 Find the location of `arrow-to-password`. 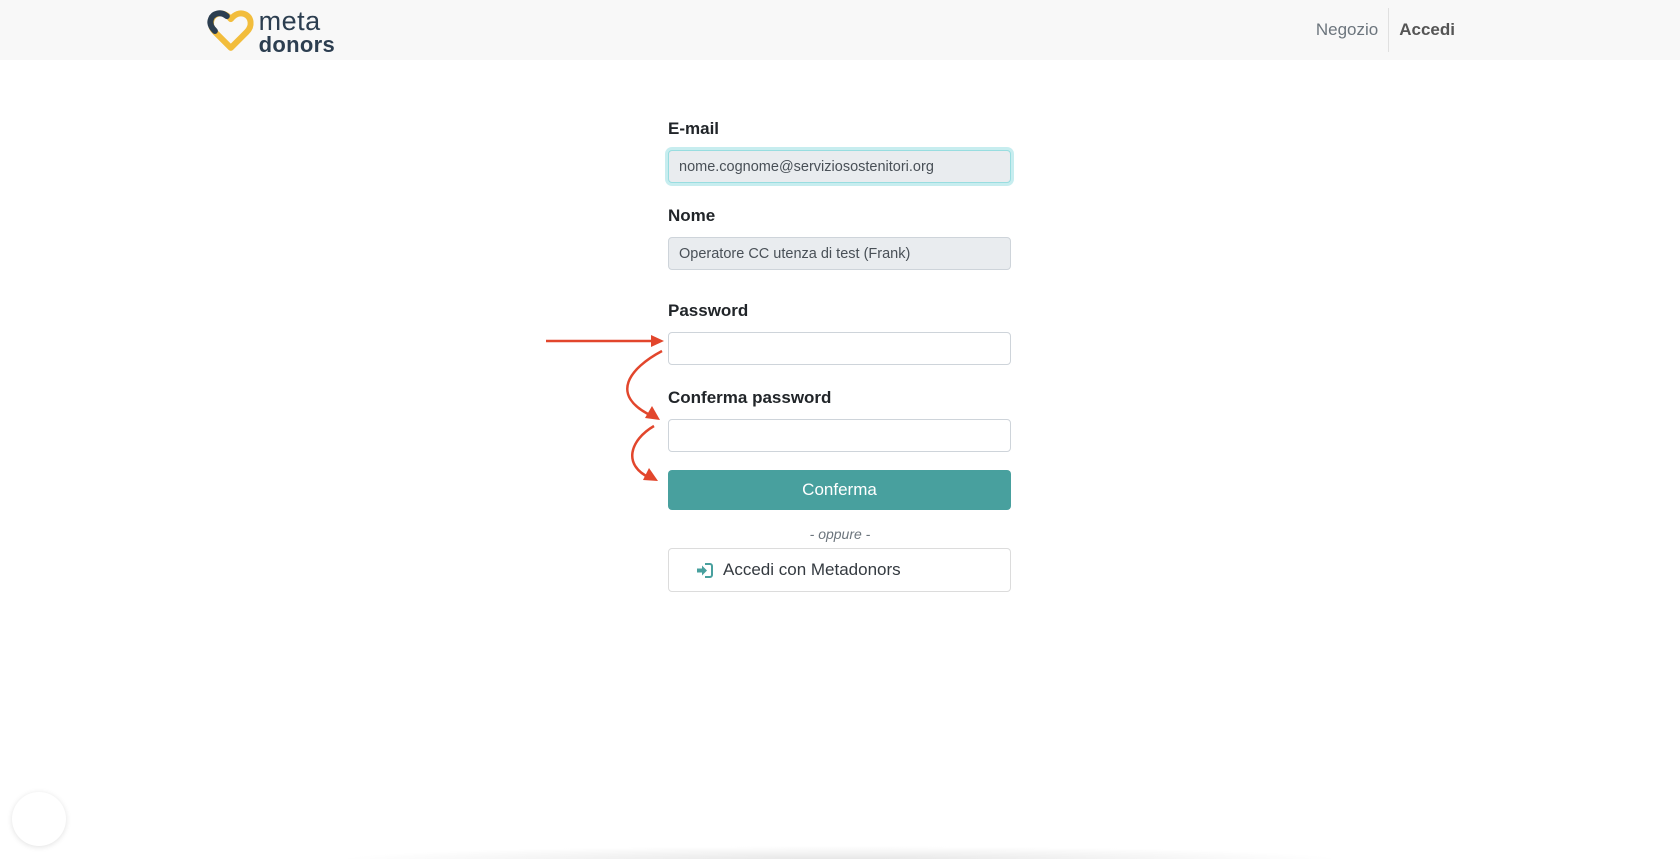

arrow-to-password is located at coordinates (605, 341).